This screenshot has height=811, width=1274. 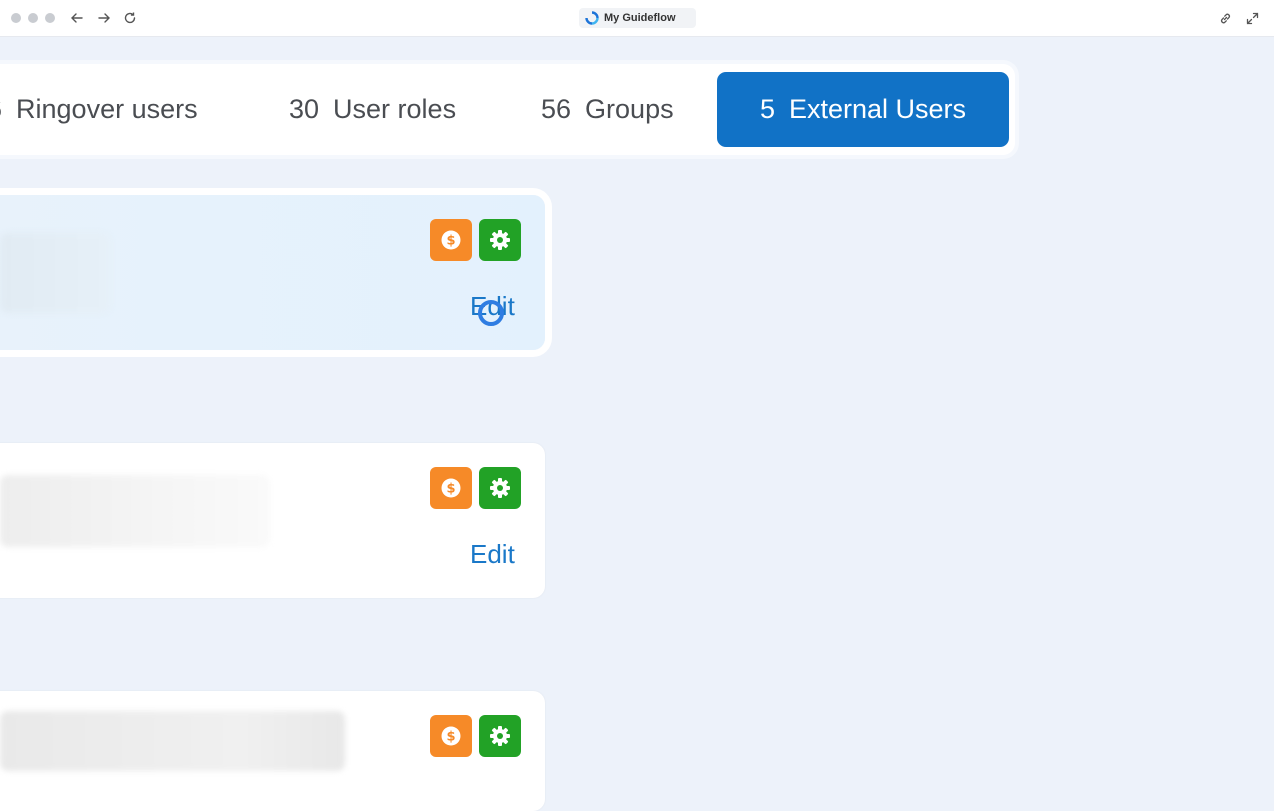 What do you see at coordinates (767, 109) in the screenshot?
I see `tab-count: 5` at bounding box center [767, 109].